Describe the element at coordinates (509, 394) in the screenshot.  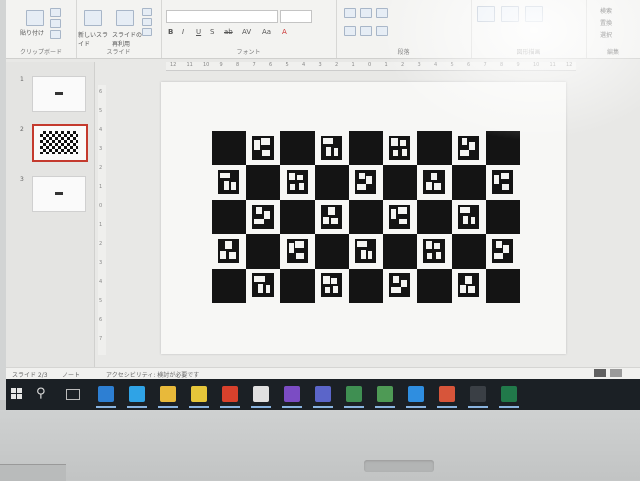
I see `excel-icon` at that location.